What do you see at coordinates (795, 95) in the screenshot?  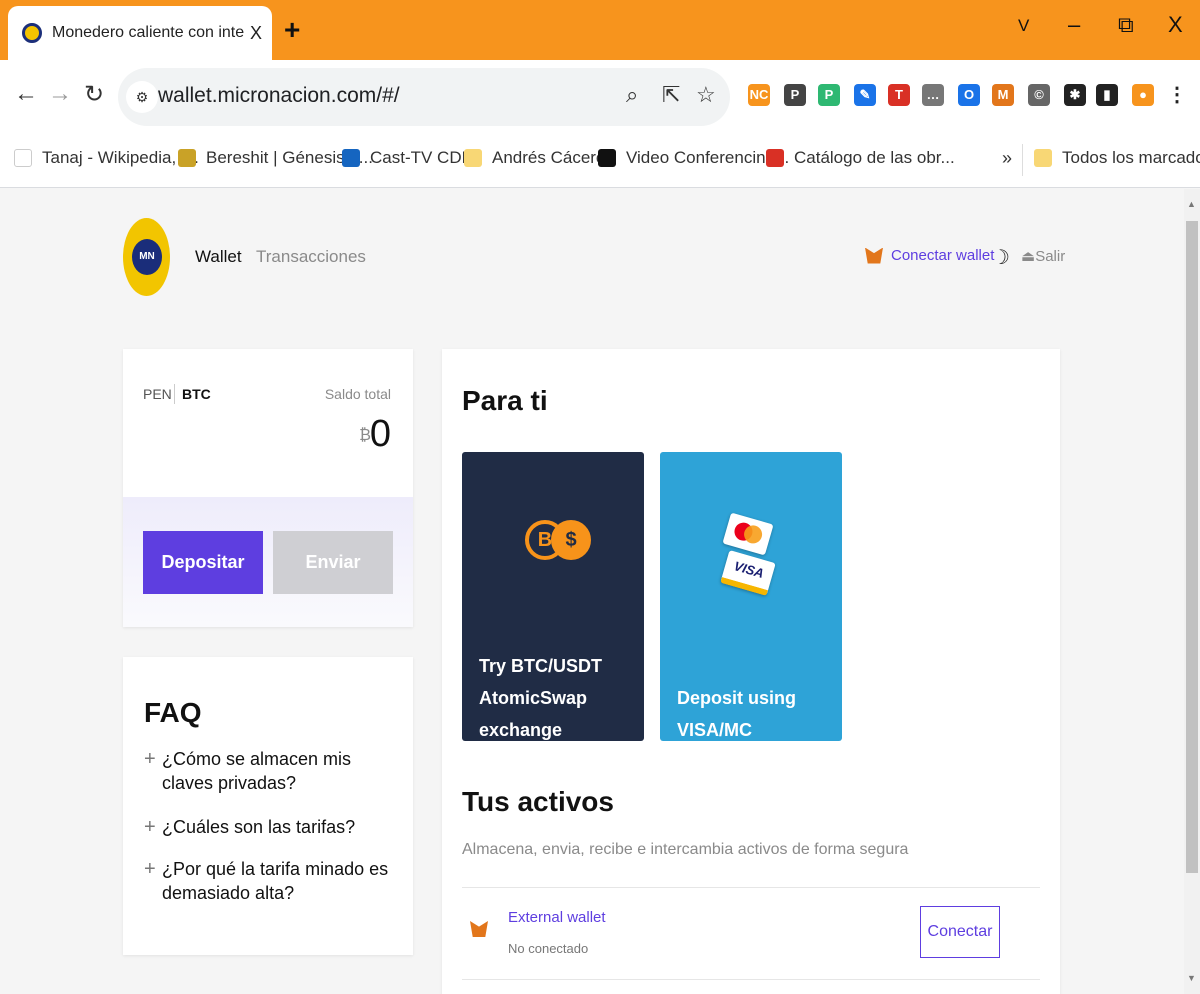 I see `circle-p-extension-icon: P` at bounding box center [795, 95].